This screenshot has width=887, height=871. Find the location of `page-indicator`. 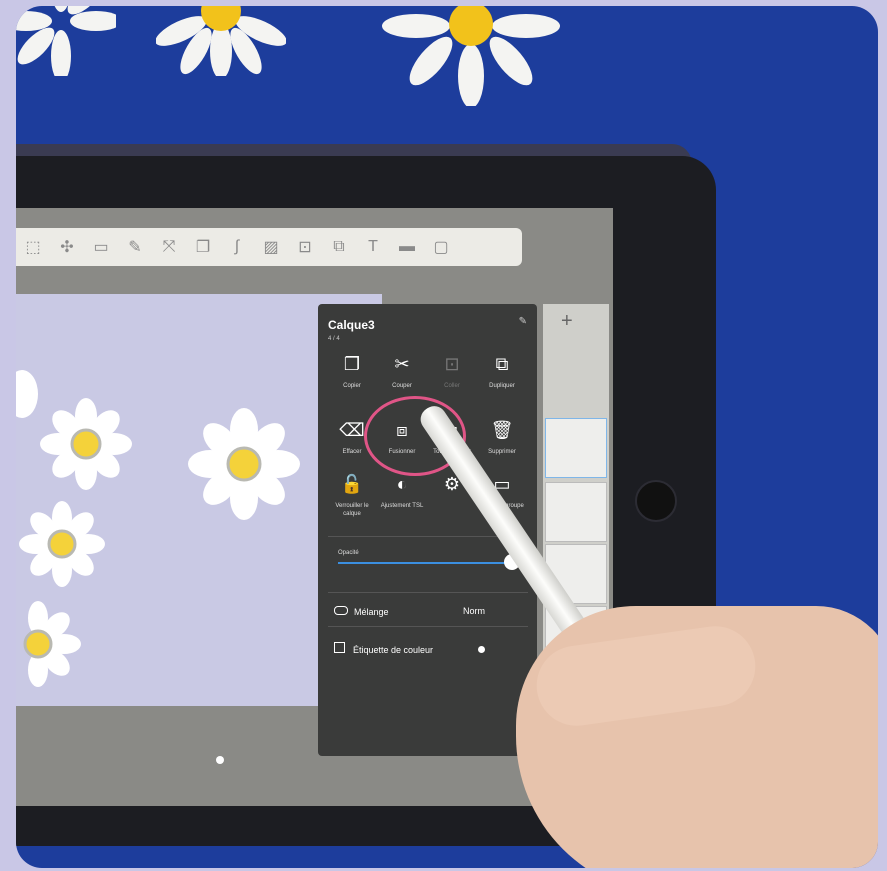

page-indicator is located at coordinates (220, 760).